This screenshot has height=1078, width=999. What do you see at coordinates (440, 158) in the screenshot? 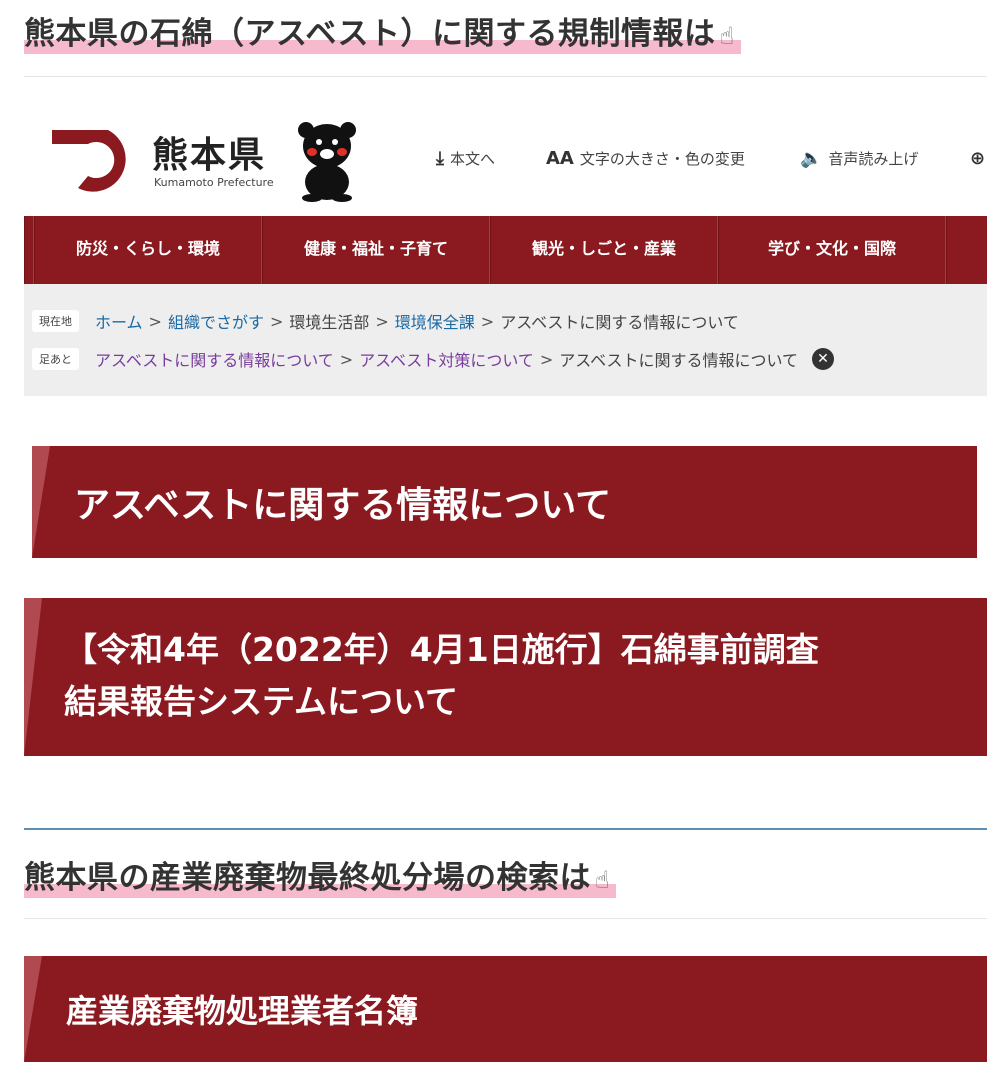
I see `download-icon: ⤓` at bounding box center [440, 158].